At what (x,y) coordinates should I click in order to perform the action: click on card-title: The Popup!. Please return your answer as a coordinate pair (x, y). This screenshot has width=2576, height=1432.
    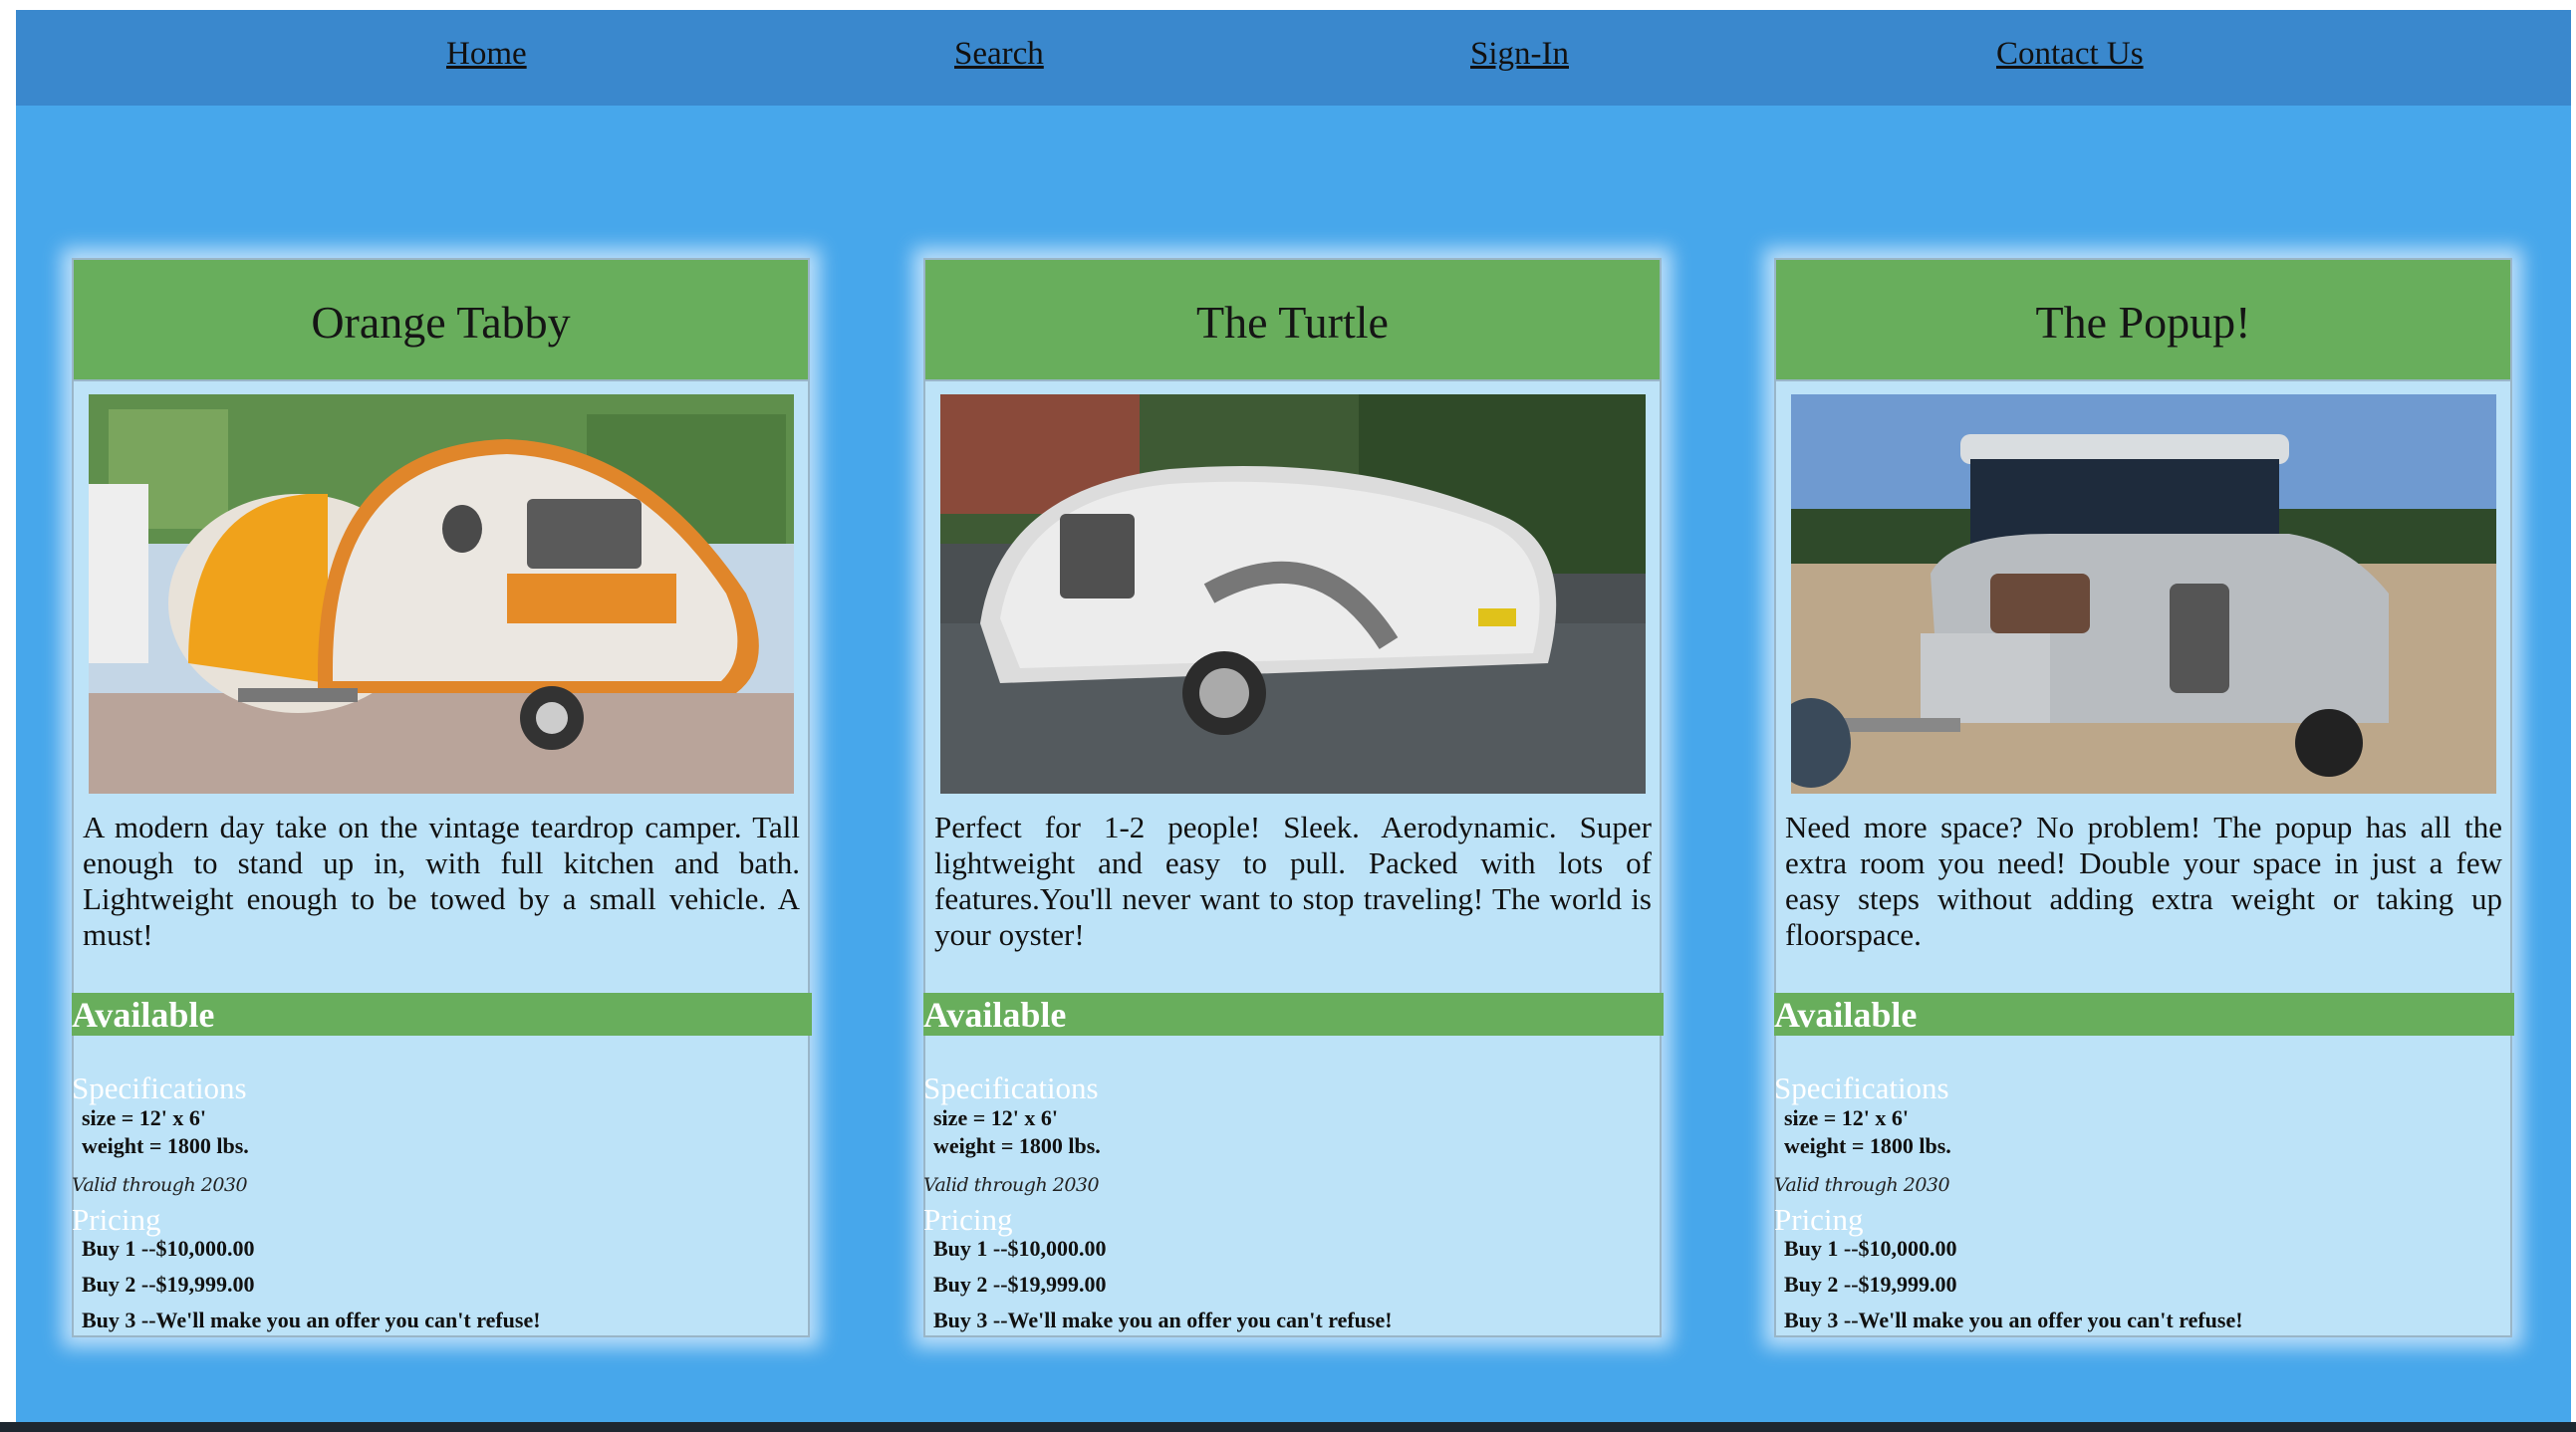
    Looking at the image, I should click on (2143, 322).